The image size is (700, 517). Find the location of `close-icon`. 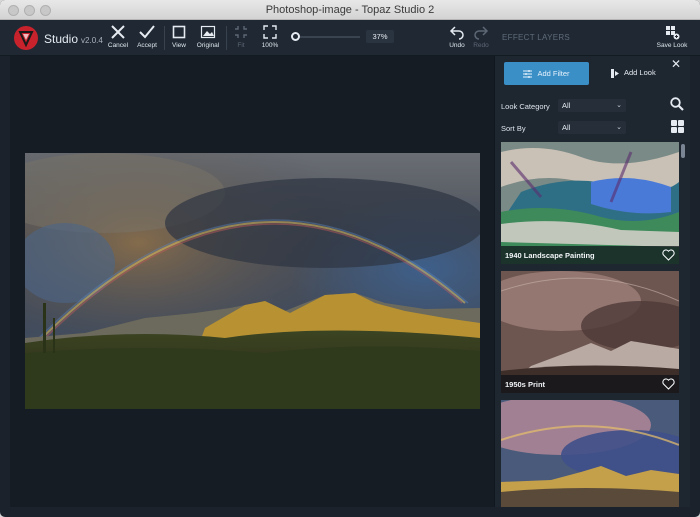

close-icon is located at coordinates (118, 32).